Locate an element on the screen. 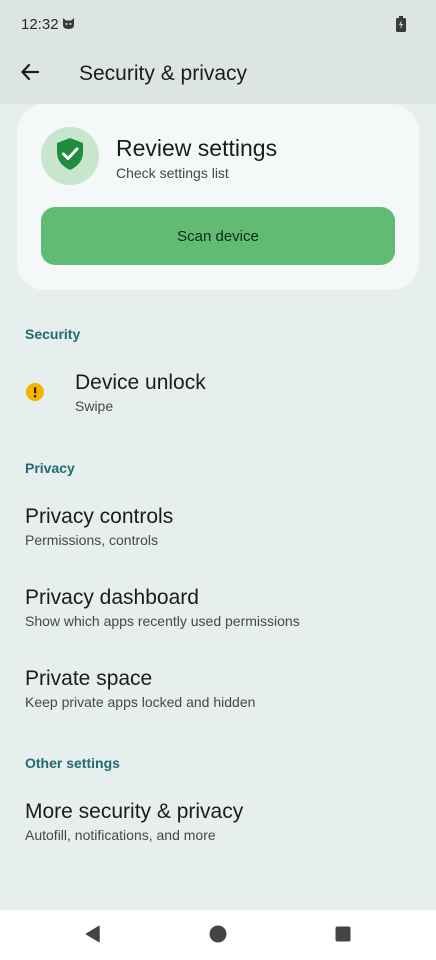 This screenshot has height=960, width=436. shield-check-icon is located at coordinates (70, 156).